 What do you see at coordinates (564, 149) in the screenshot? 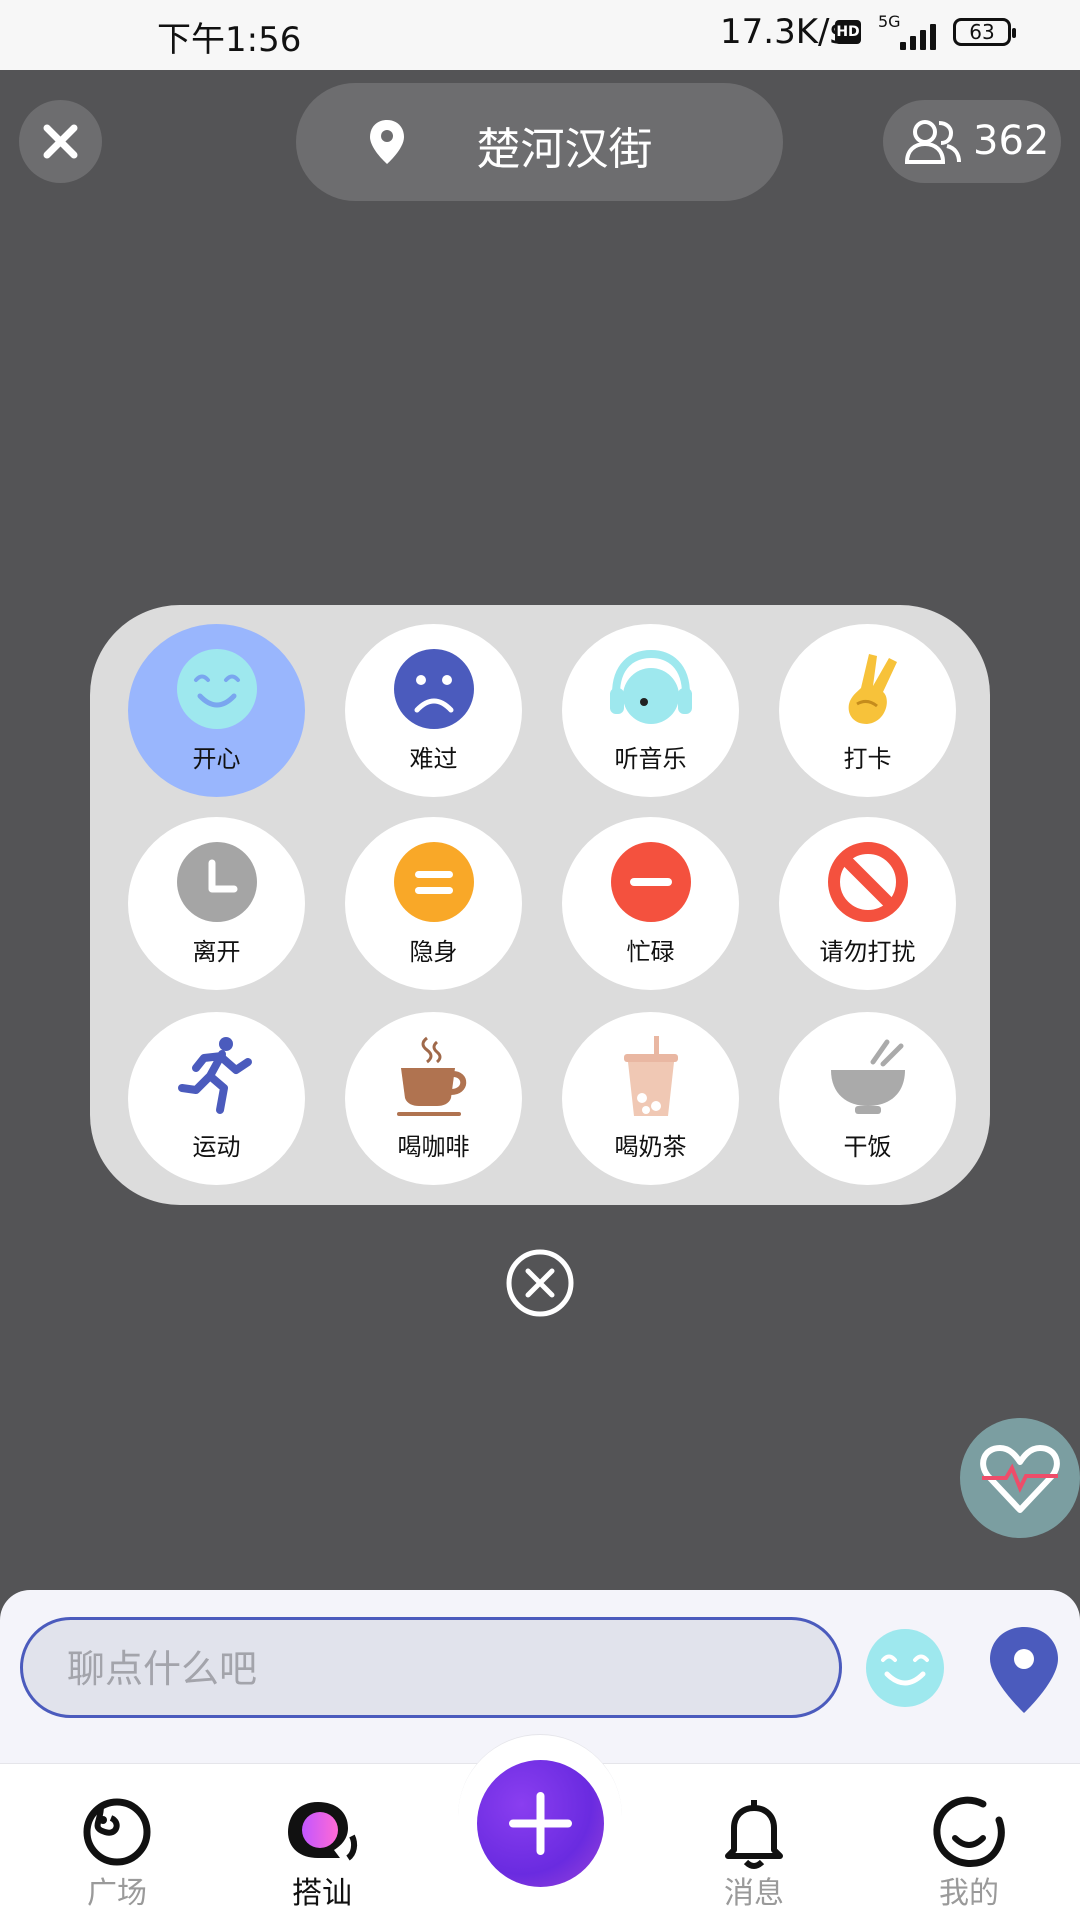
I see `location-name: 楚河汉街` at bounding box center [564, 149].